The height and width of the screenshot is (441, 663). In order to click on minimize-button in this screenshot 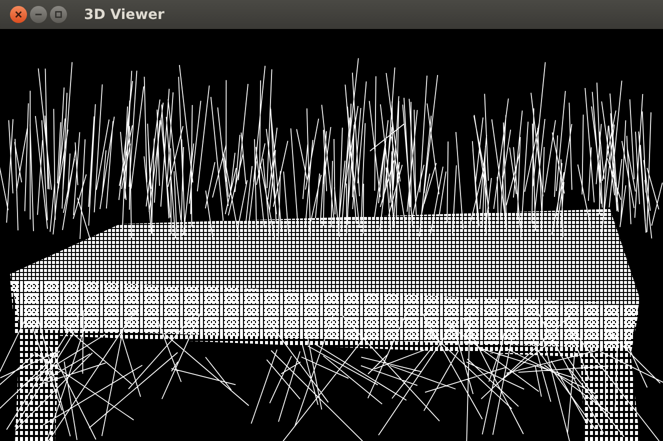, I will do `click(38, 14)`.